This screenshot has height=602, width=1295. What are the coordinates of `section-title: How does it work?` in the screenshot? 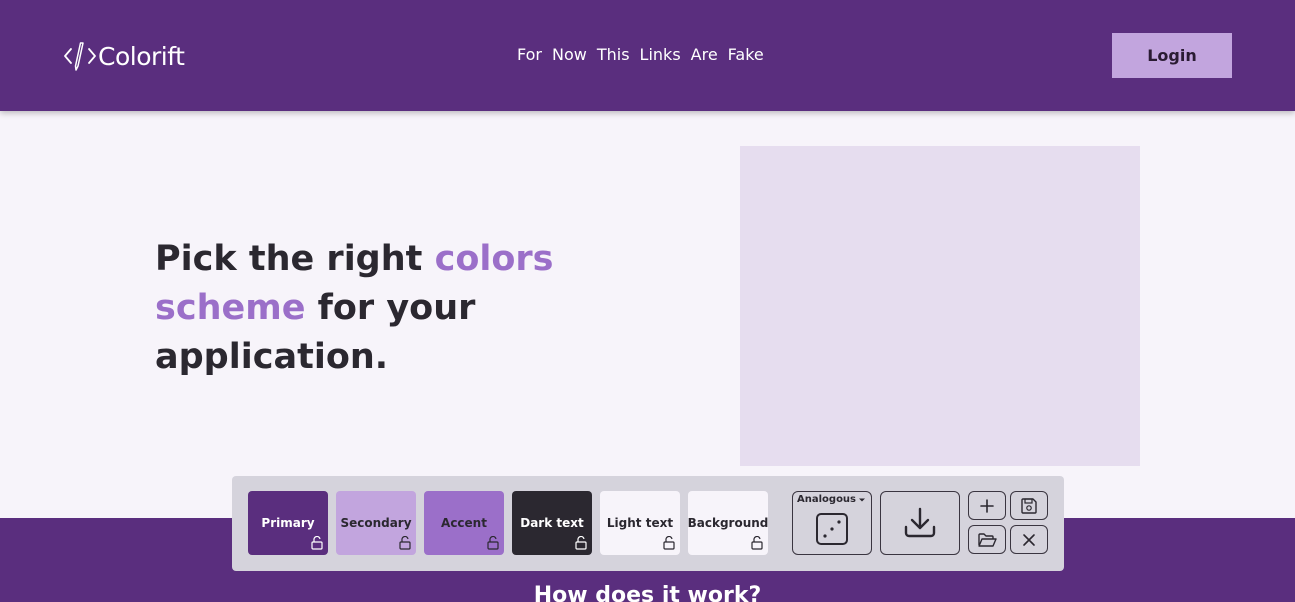 It's located at (647, 592).